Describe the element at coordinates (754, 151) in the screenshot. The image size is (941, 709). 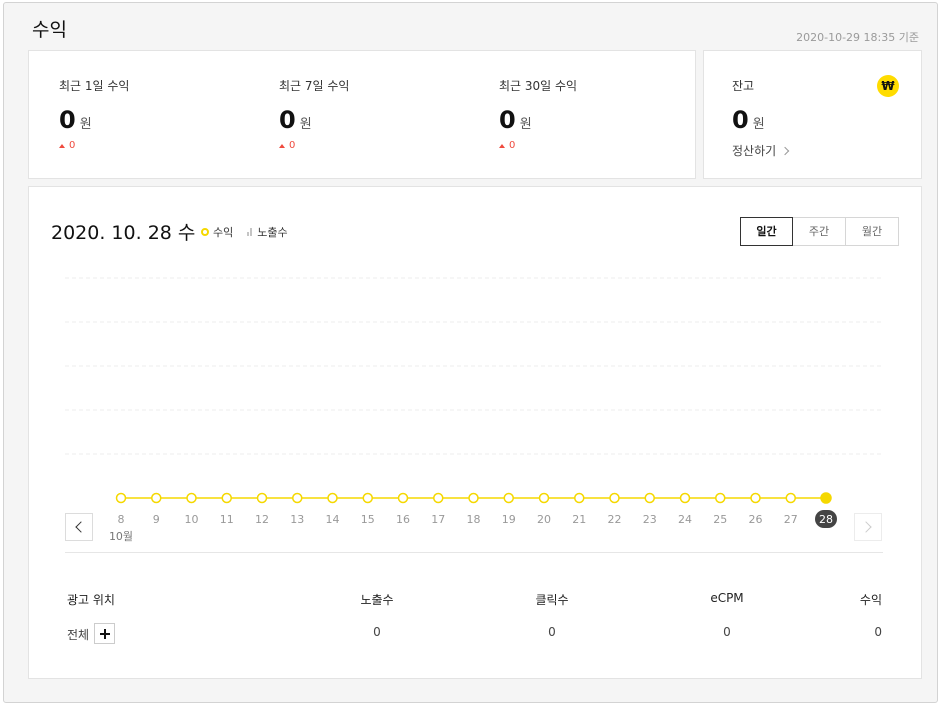
I see `settle-link-label: 정산하기` at that location.